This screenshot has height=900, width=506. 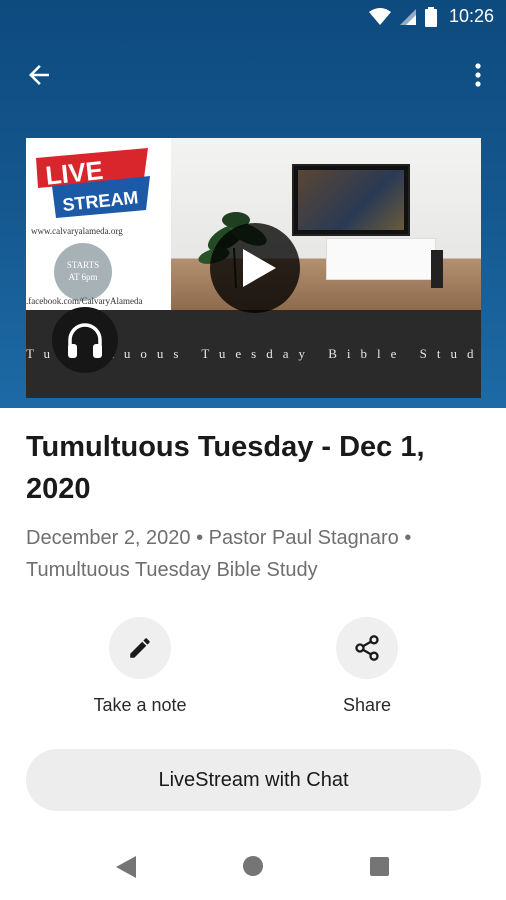 I want to click on promo-url-text: www.calvaryalameda.org, so click(x=77, y=231).